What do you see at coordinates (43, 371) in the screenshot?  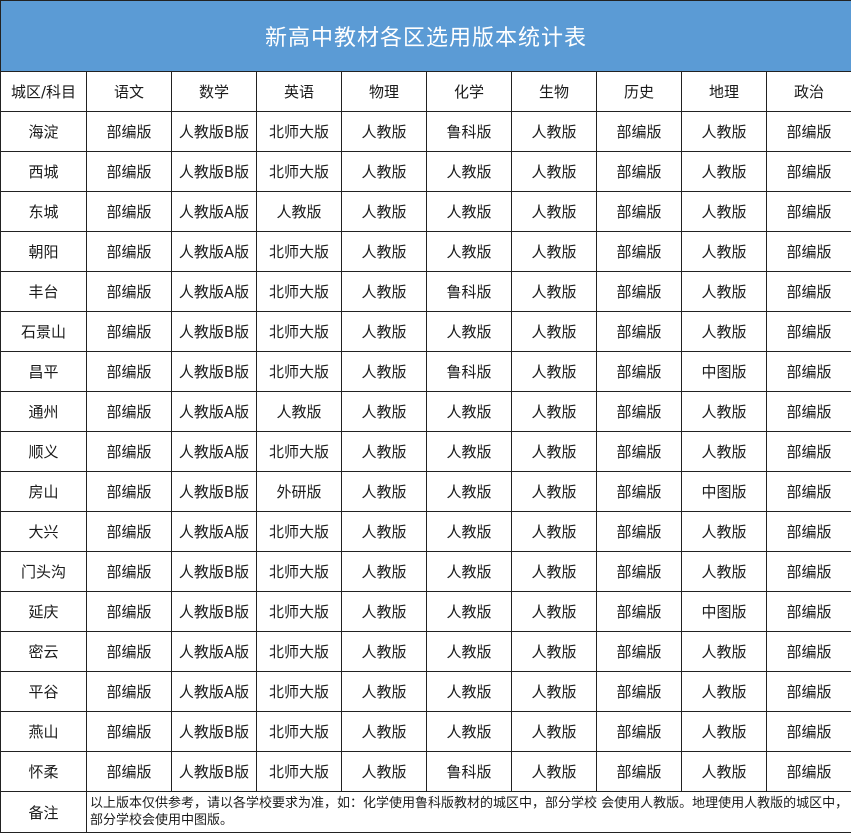 I see `district-cell: 昌平` at bounding box center [43, 371].